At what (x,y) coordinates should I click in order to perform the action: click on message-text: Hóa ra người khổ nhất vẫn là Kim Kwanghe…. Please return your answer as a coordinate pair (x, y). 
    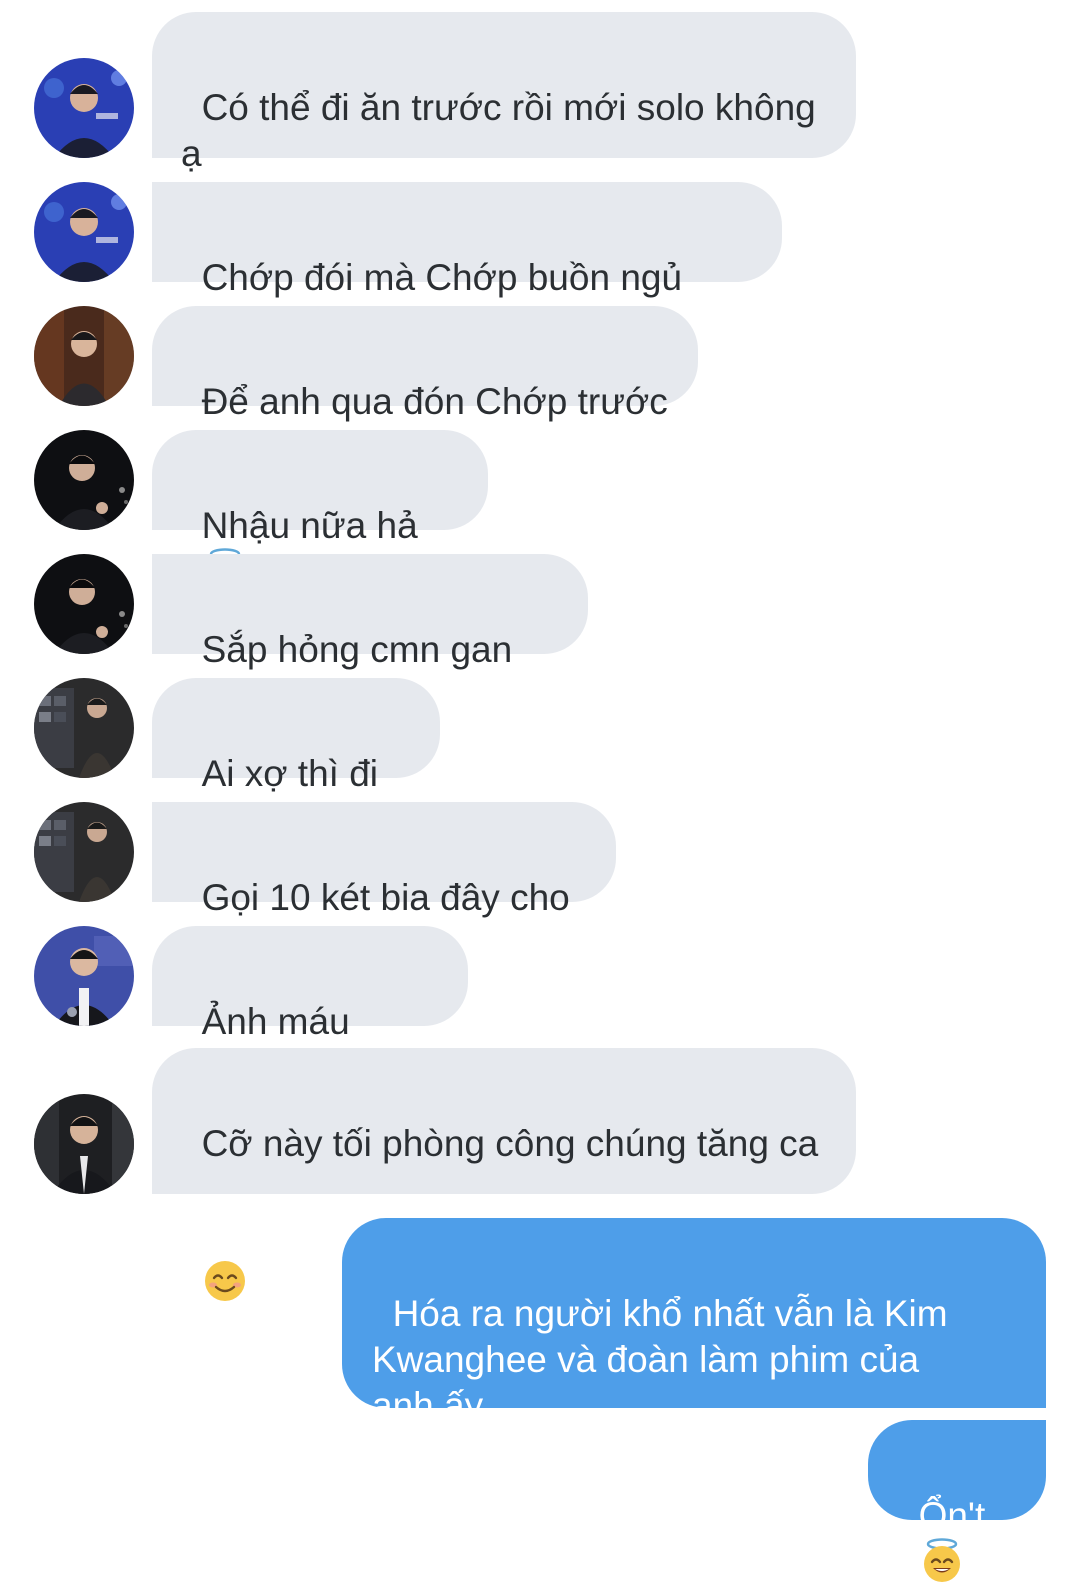
    Looking at the image, I should click on (660, 1359).